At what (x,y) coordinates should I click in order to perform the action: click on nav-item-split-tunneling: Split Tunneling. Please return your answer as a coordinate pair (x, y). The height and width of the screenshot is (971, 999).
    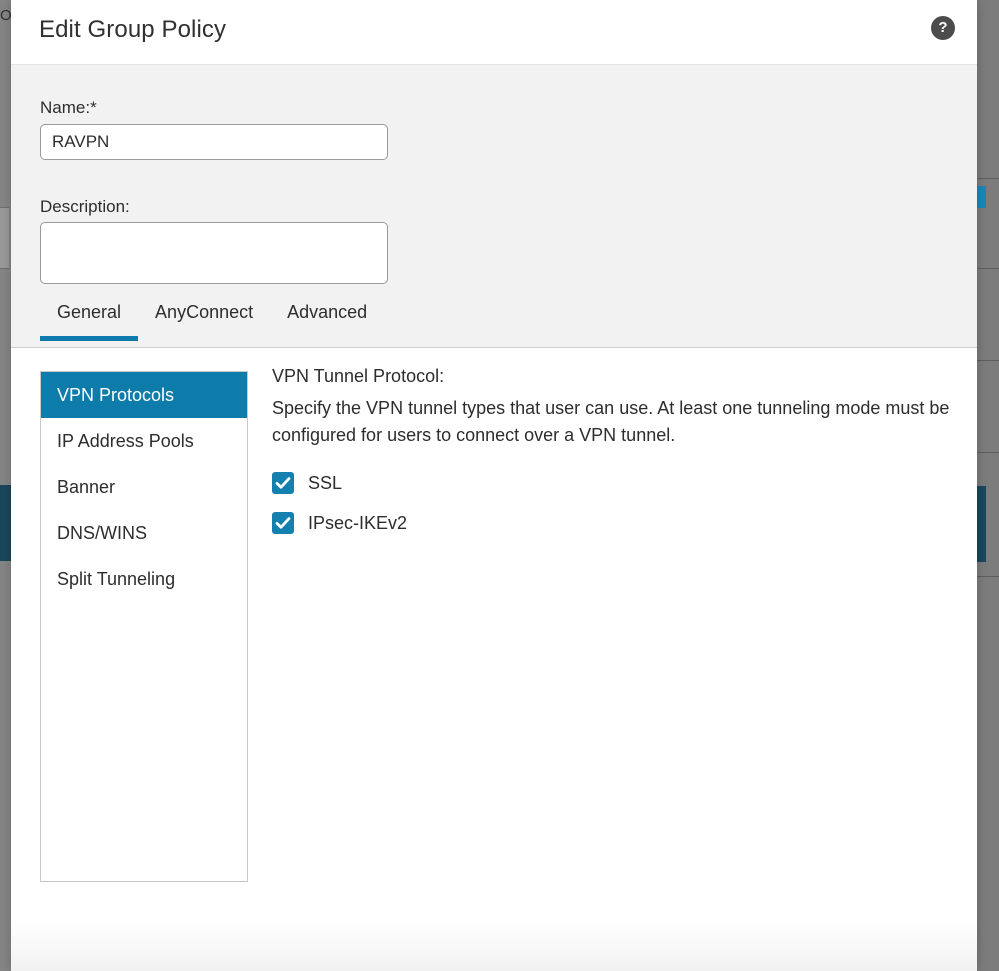
    Looking at the image, I should click on (144, 579).